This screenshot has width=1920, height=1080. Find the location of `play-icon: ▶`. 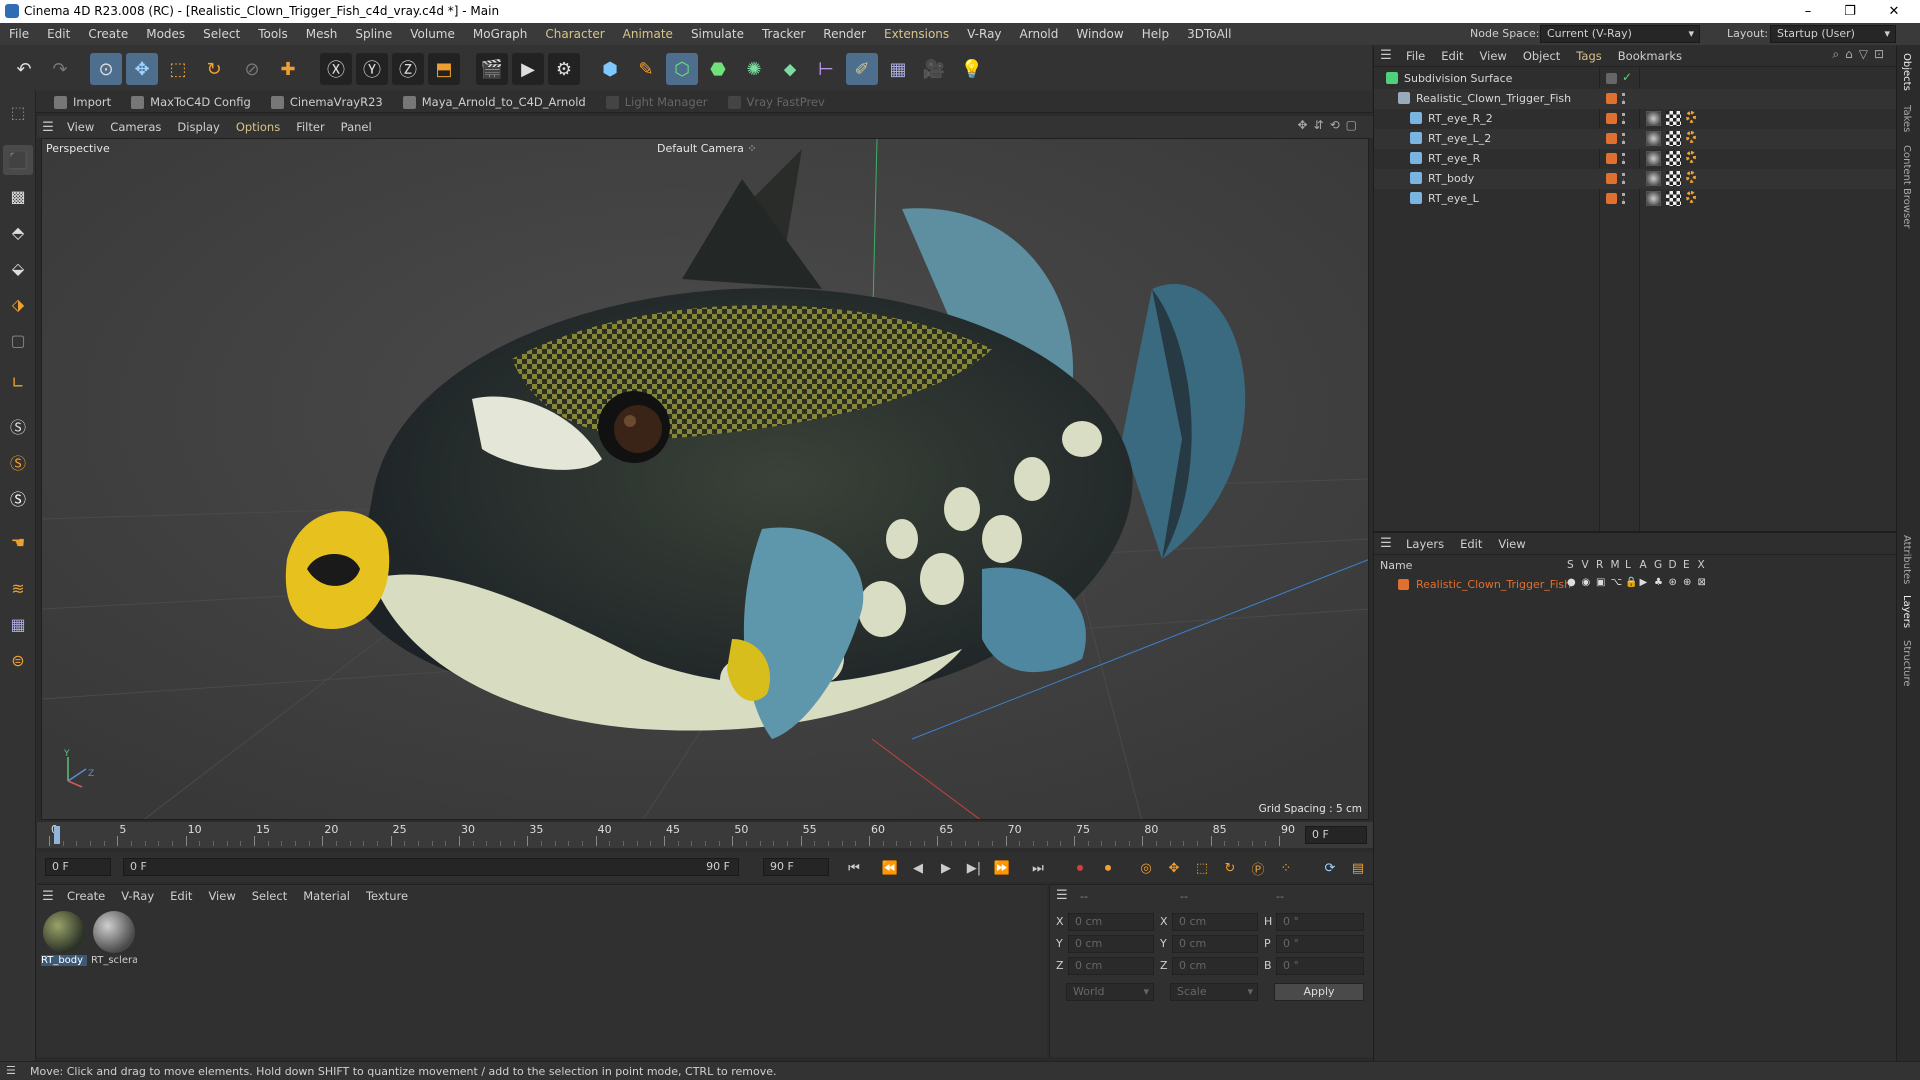

play-icon: ▶ is located at coordinates (946, 868).